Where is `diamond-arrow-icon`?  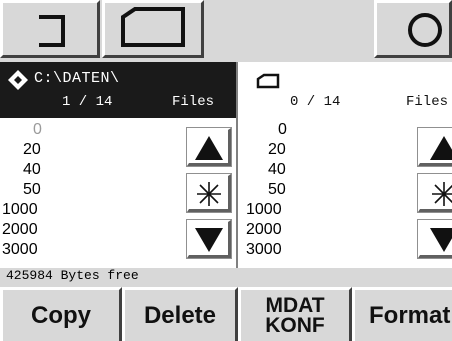 diamond-arrow-icon is located at coordinates (18, 80).